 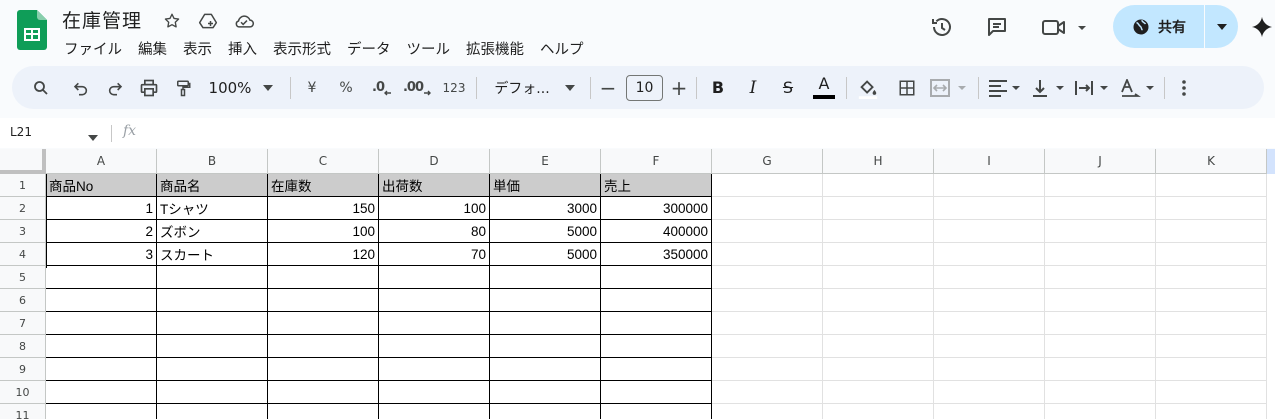 What do you see at coordinates (183, 87) in the screenshot?
I see `paint-format-icon` at bounding box center [183, 87].